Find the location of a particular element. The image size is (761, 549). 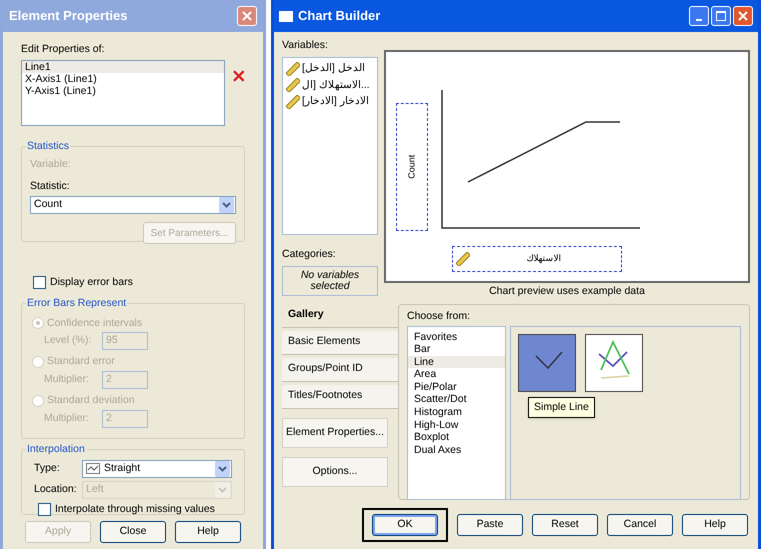

y-axis-drop-zone: Count is located at coordinates (412, 166).